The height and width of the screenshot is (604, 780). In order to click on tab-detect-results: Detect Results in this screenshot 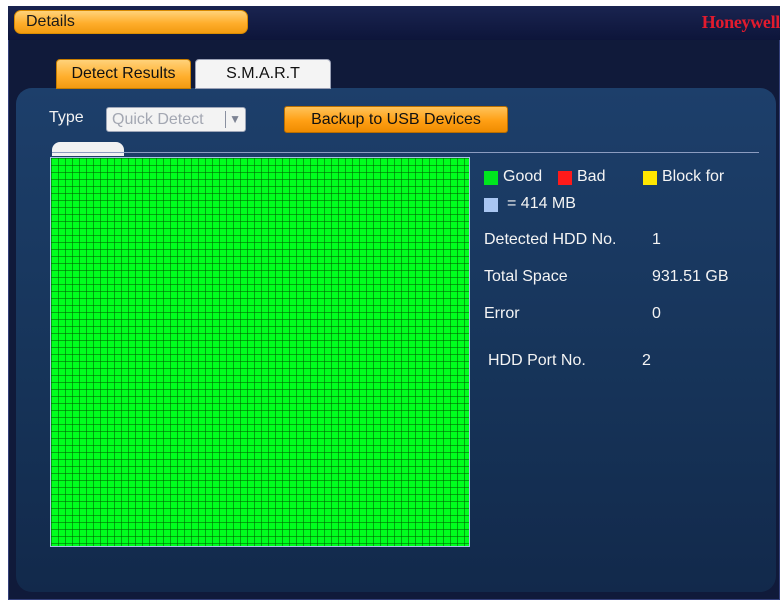, I will do `click(123, 74)`.